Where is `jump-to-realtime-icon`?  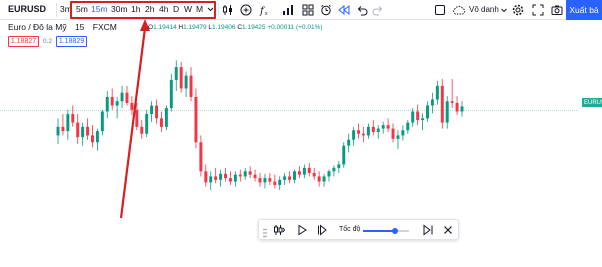 jump-to-realtime-icon is located at coordinates (428, 230).